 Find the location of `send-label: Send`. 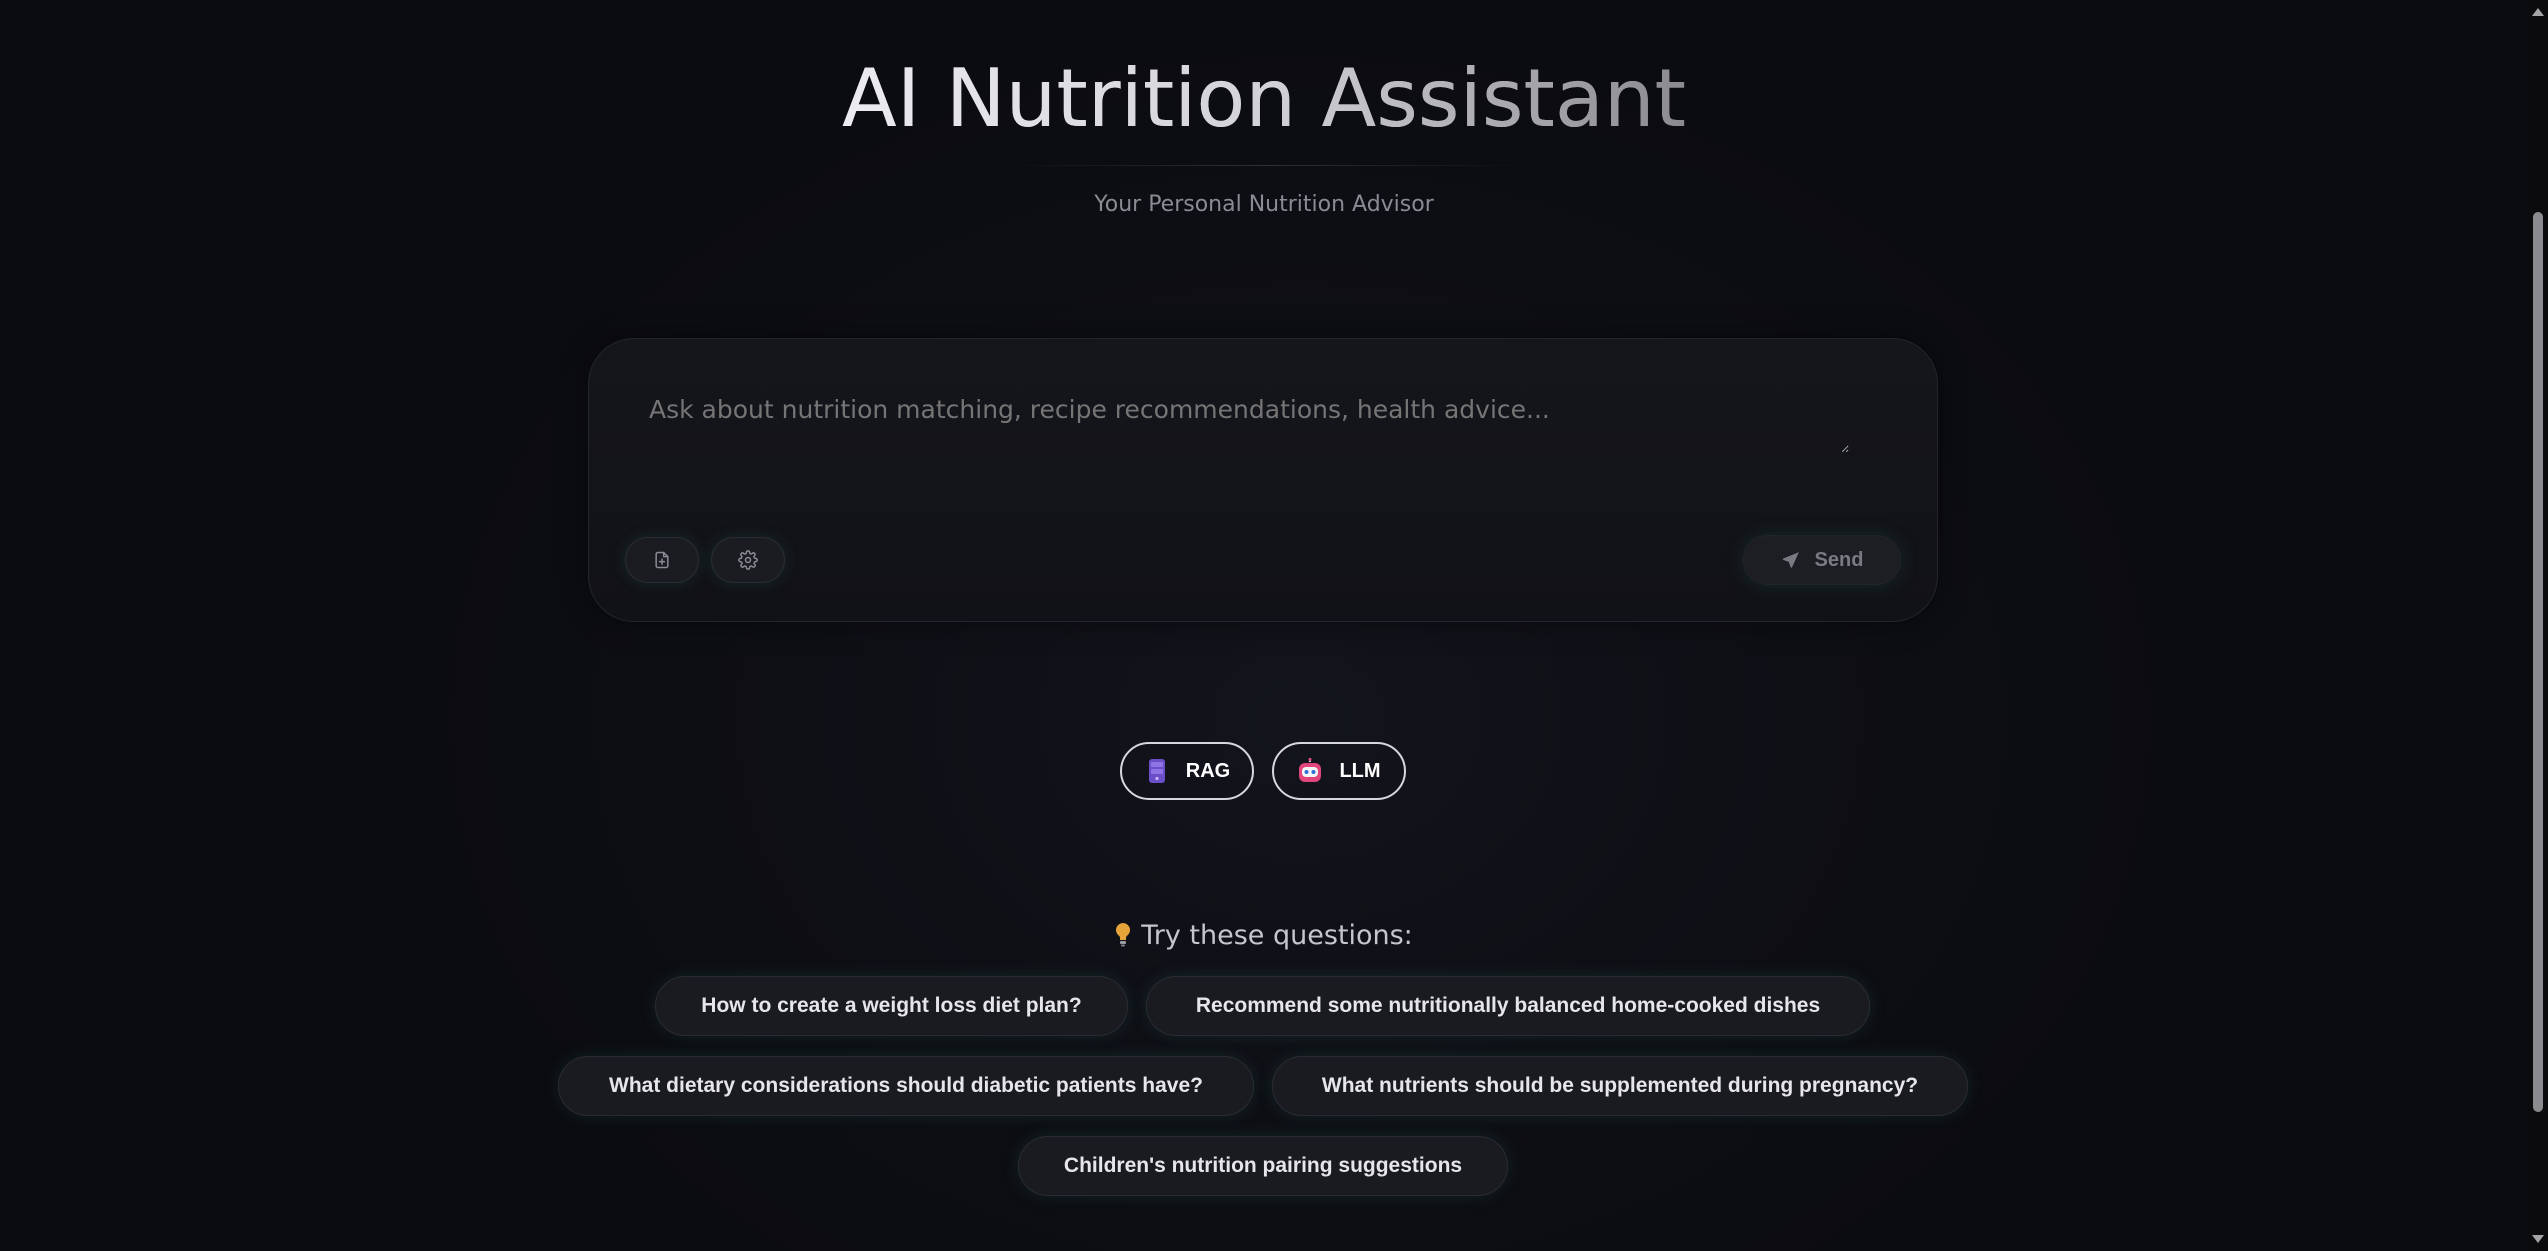

send-label: Send is located at coordinates (1839, 559).